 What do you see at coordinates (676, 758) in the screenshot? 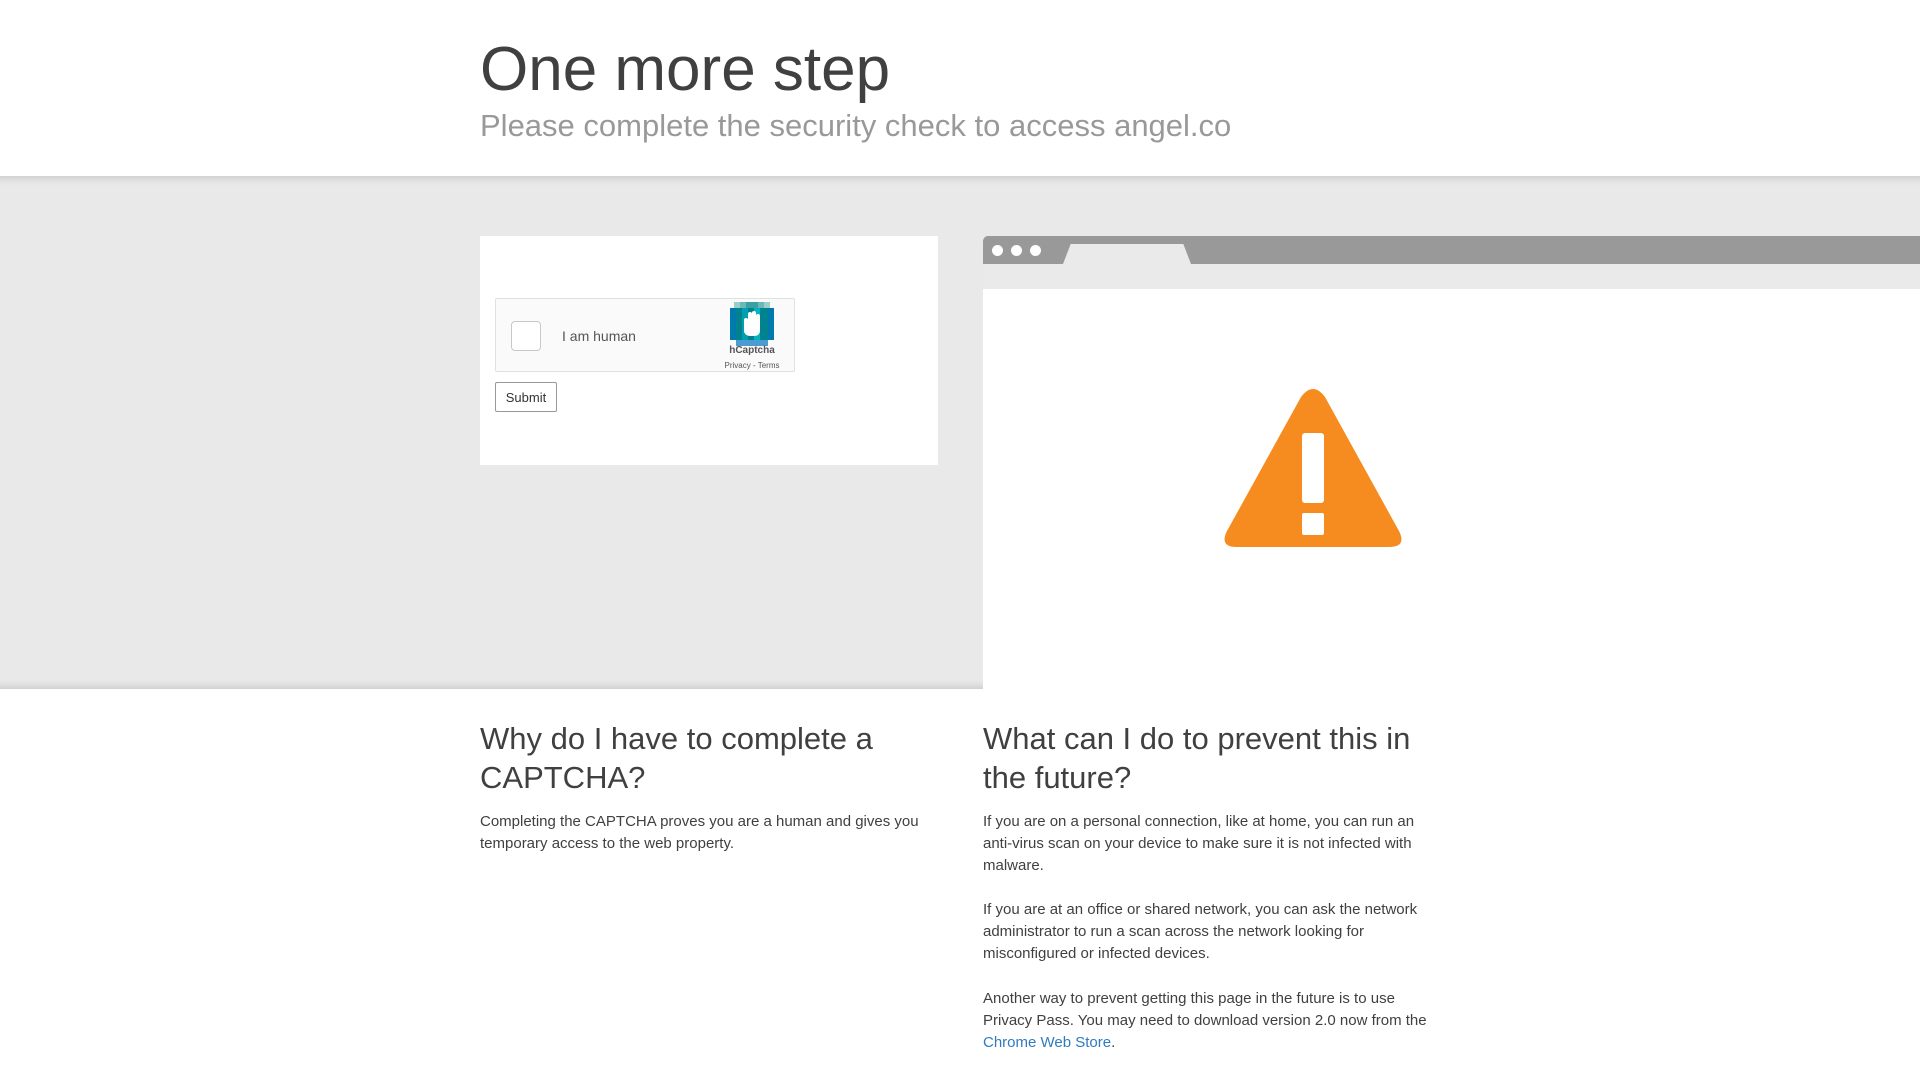
I see `why-heading: Why do I have to complete a CAPTCHA?` at bounding box center [676, 758].